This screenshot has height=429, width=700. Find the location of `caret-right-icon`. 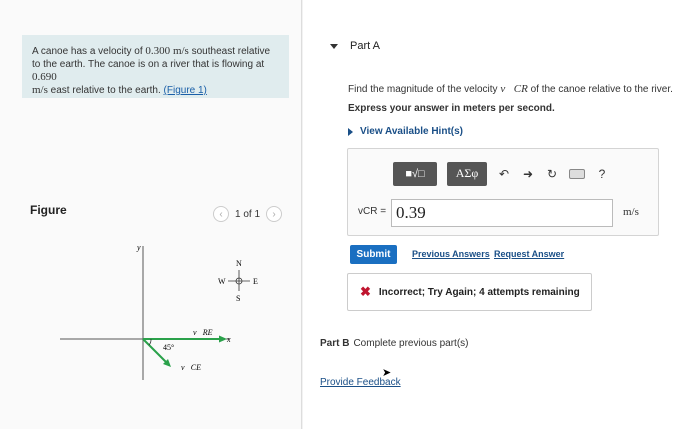

caret-right-icon is located at coordinates (350, 131).